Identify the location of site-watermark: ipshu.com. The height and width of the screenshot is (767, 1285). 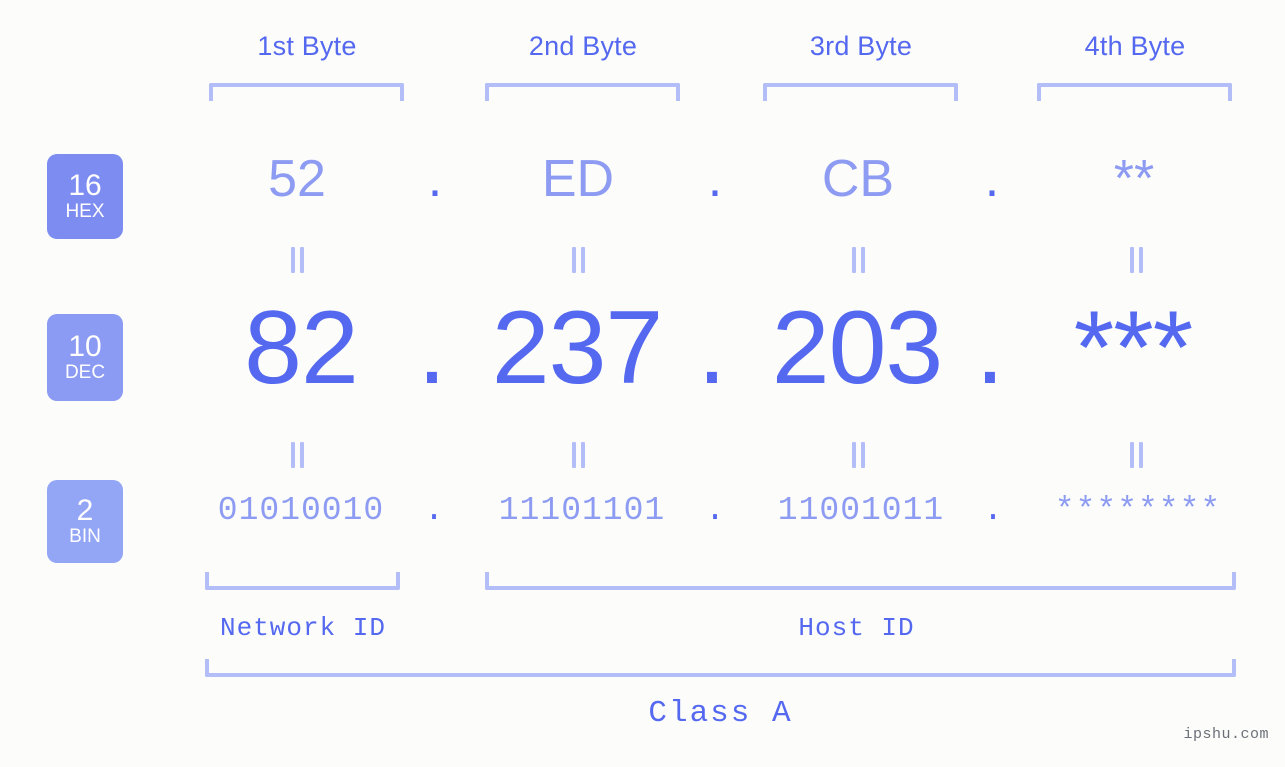
(1226, 734).